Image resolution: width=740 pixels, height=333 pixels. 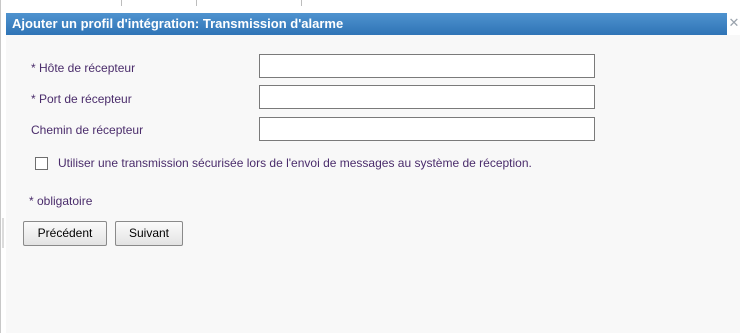 What do you see at coordinates (81, 99) in the screenshot?
I see `receiver-port-label: * Port de récepteur` at bounding box center [81, 99].